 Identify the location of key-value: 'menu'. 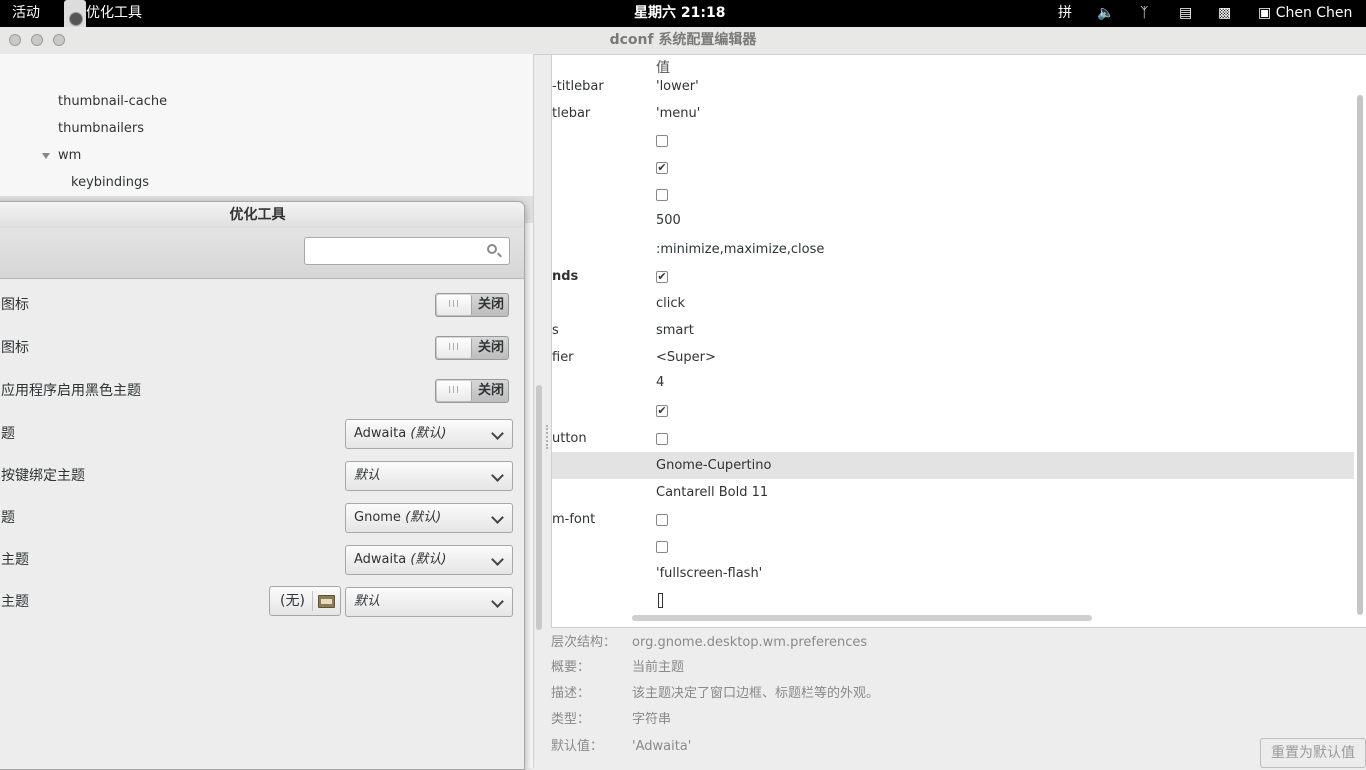
(678, 113).